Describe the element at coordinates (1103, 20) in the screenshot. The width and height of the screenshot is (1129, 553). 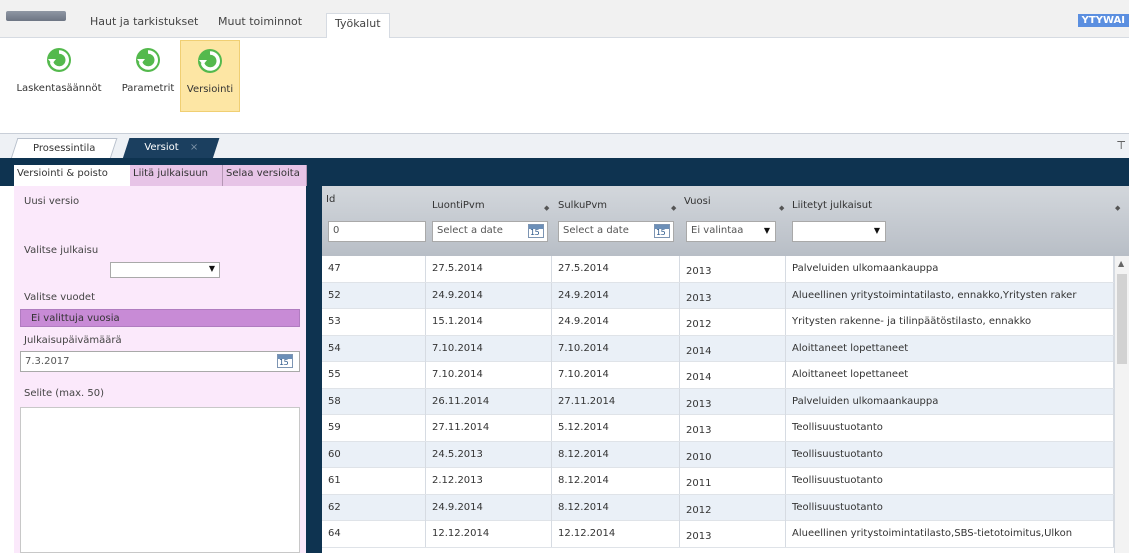
I see `user-badge: YTYWAI` at that location.